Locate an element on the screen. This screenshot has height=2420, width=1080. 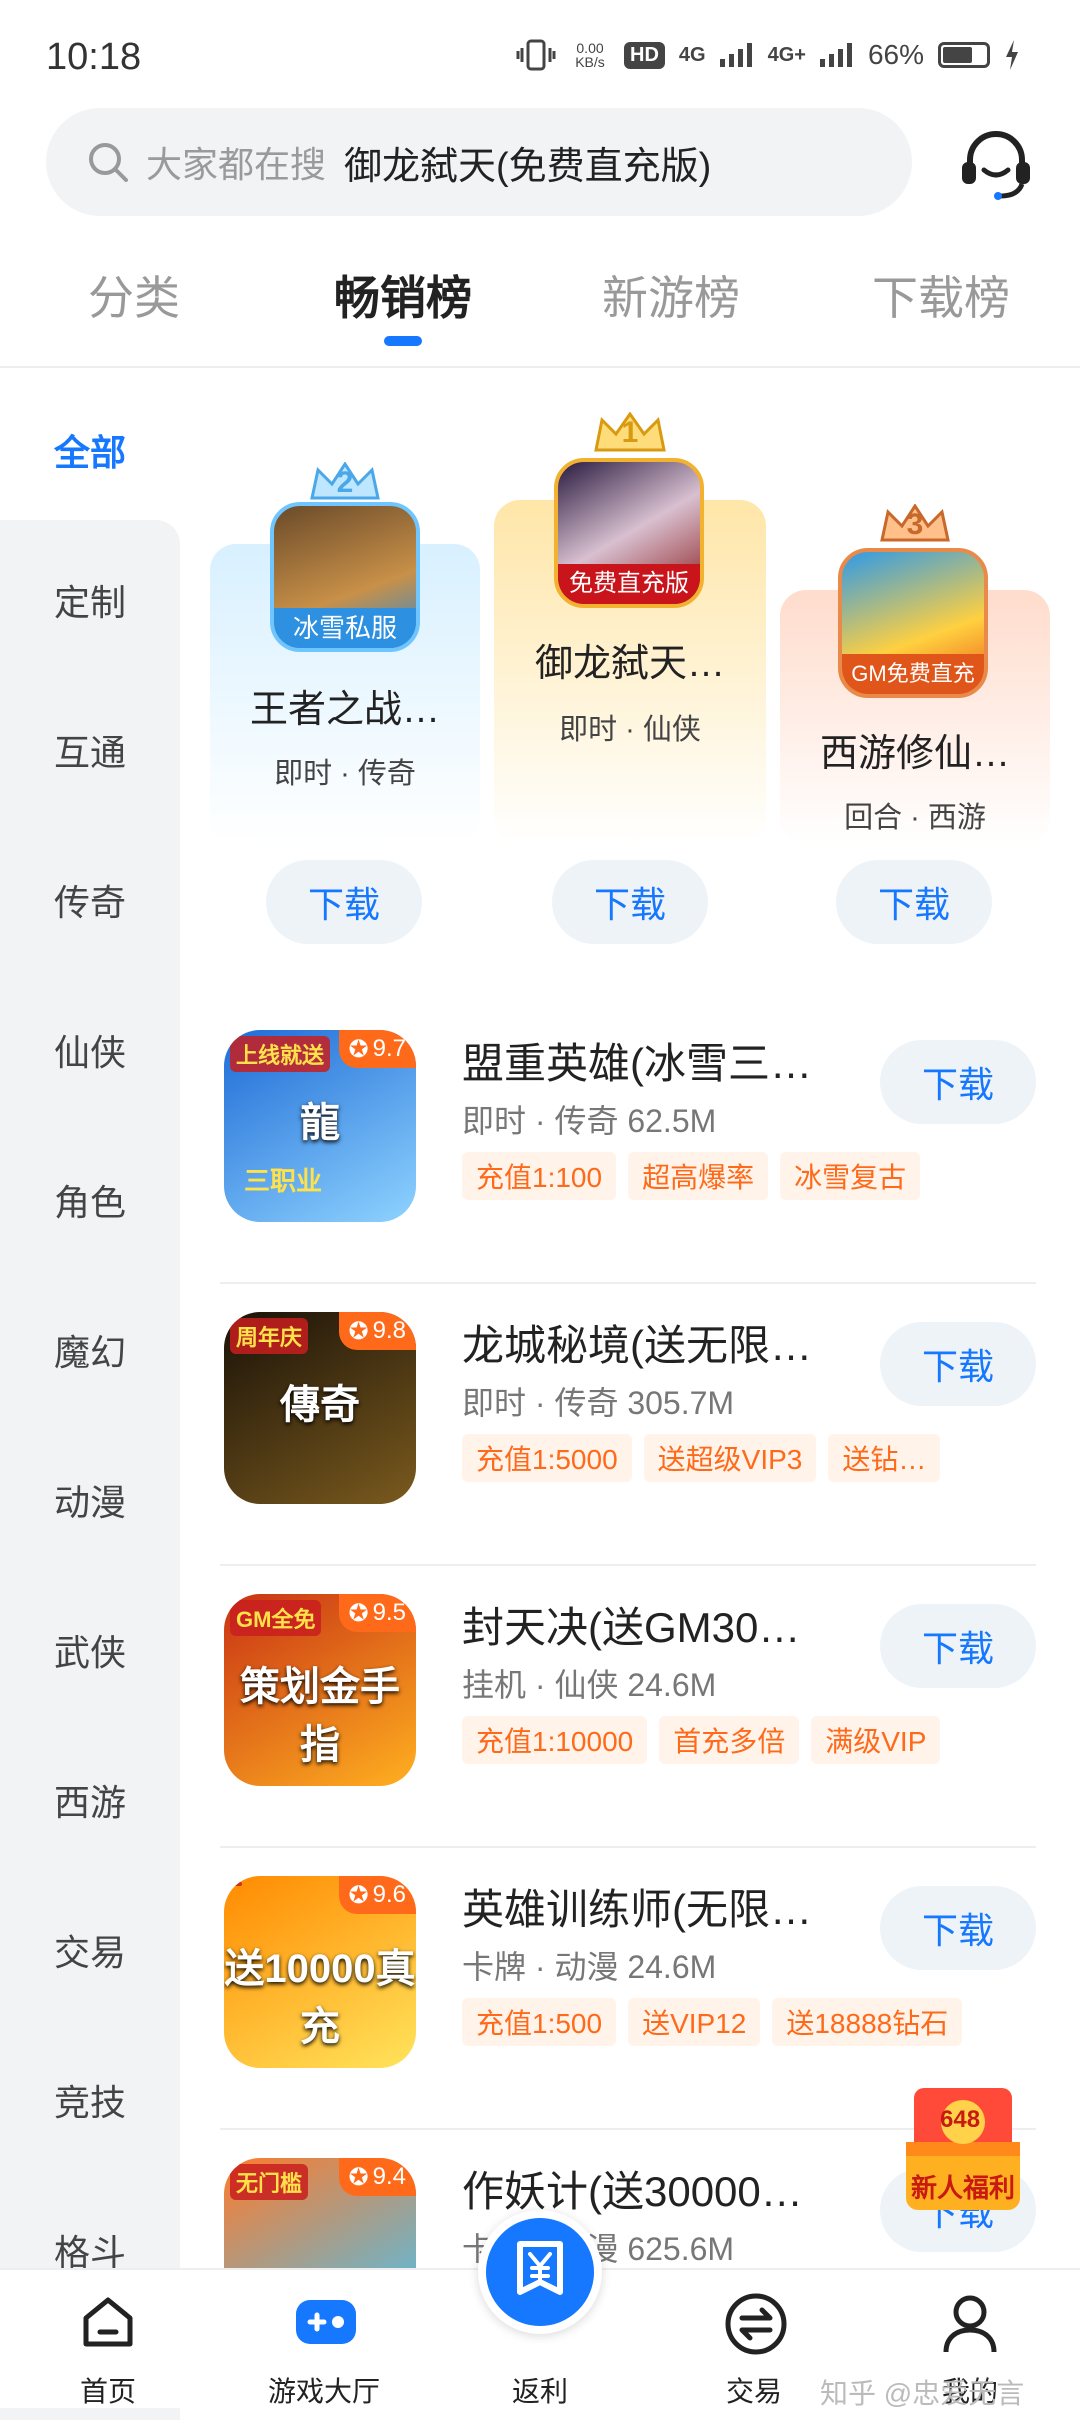
gamepad-icon is located at coordinates (326, 2322).